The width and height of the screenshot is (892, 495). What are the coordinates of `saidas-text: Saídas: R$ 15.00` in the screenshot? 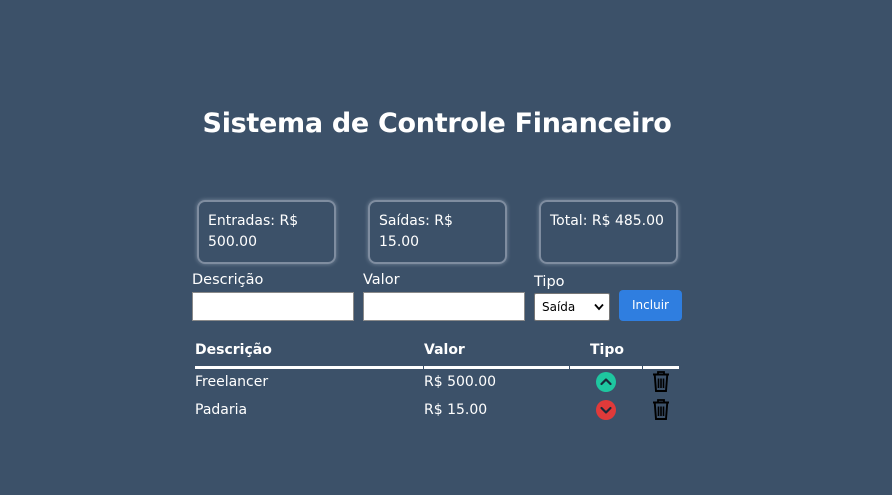 It's located at (416, 231).